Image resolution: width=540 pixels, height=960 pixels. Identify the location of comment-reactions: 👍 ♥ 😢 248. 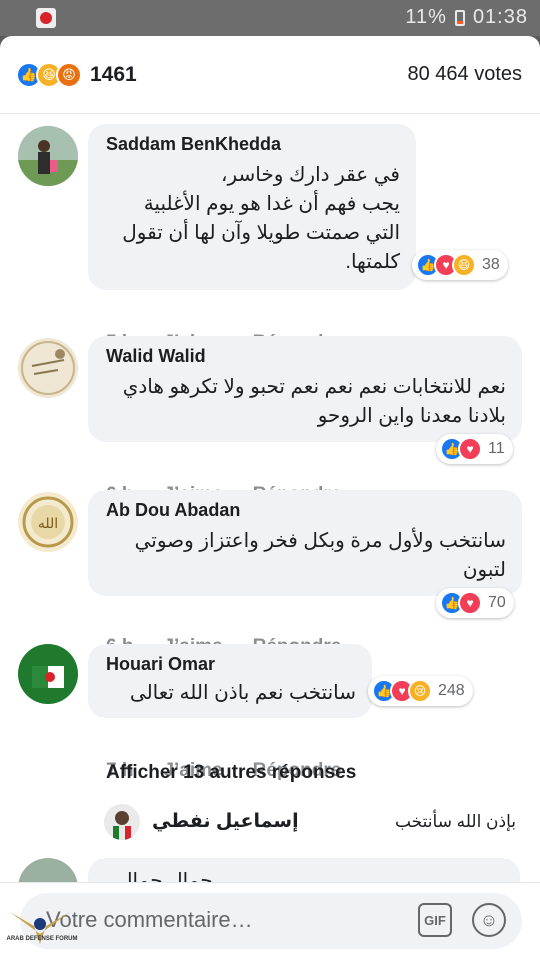
(420, 691).